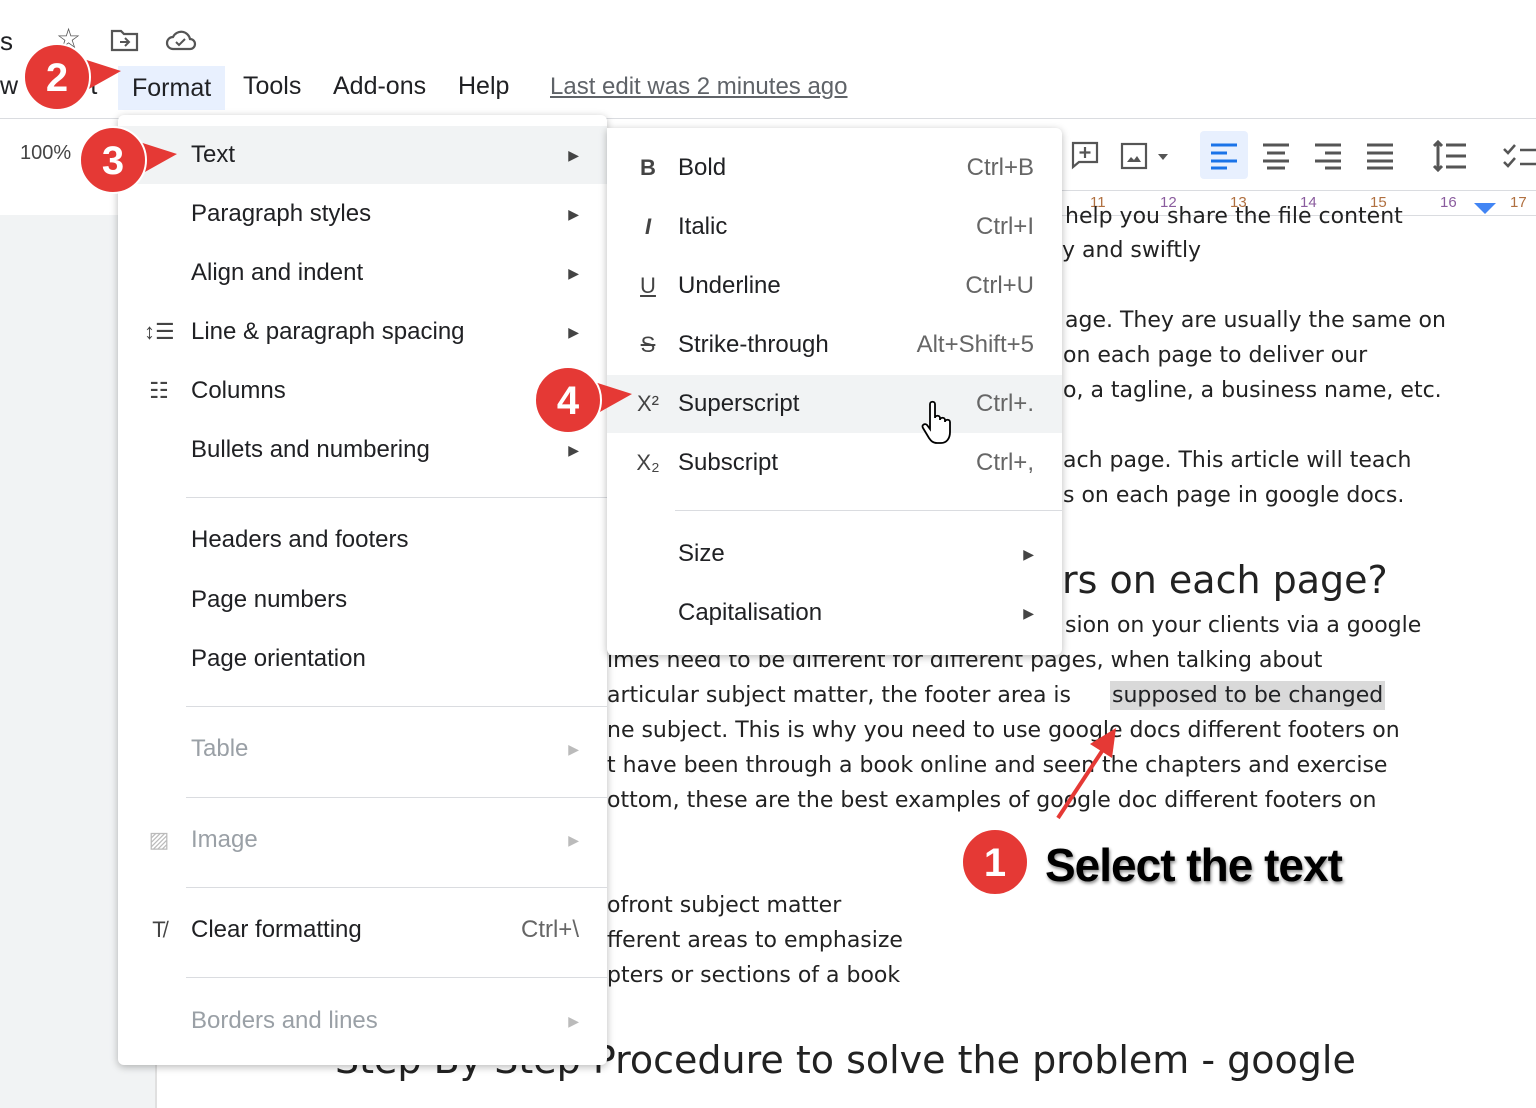 This screenshot has width=1536, height=1108. I want to click on doc-line: age. They are usually the same on, so click(1255, 320).